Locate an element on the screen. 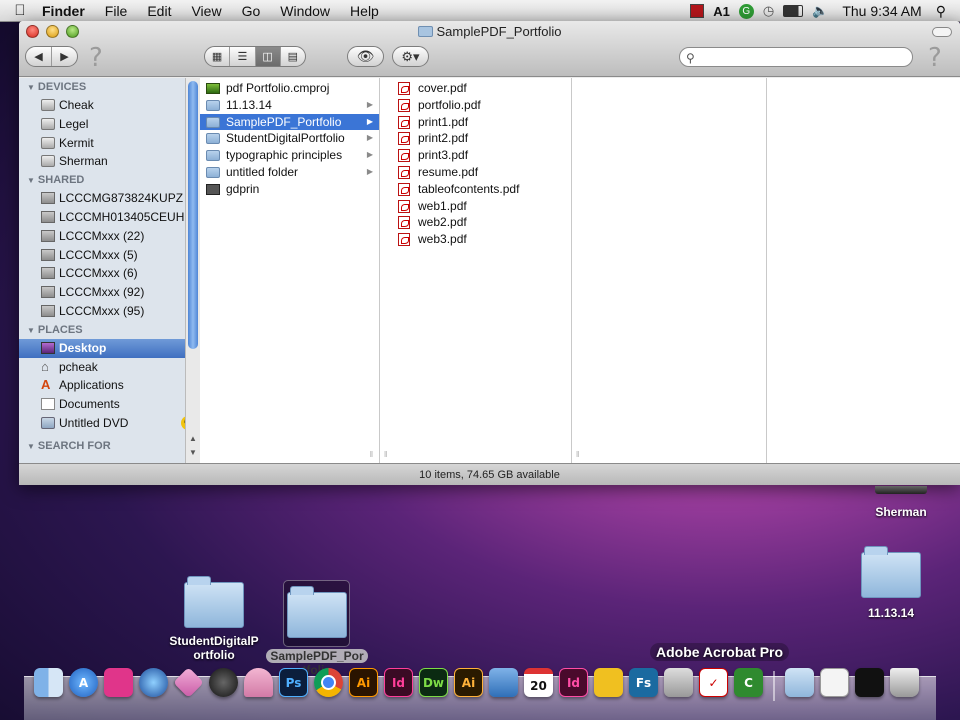 This screenshot has height=720, width=960. preview-icon is located at coordinates (678, 682).